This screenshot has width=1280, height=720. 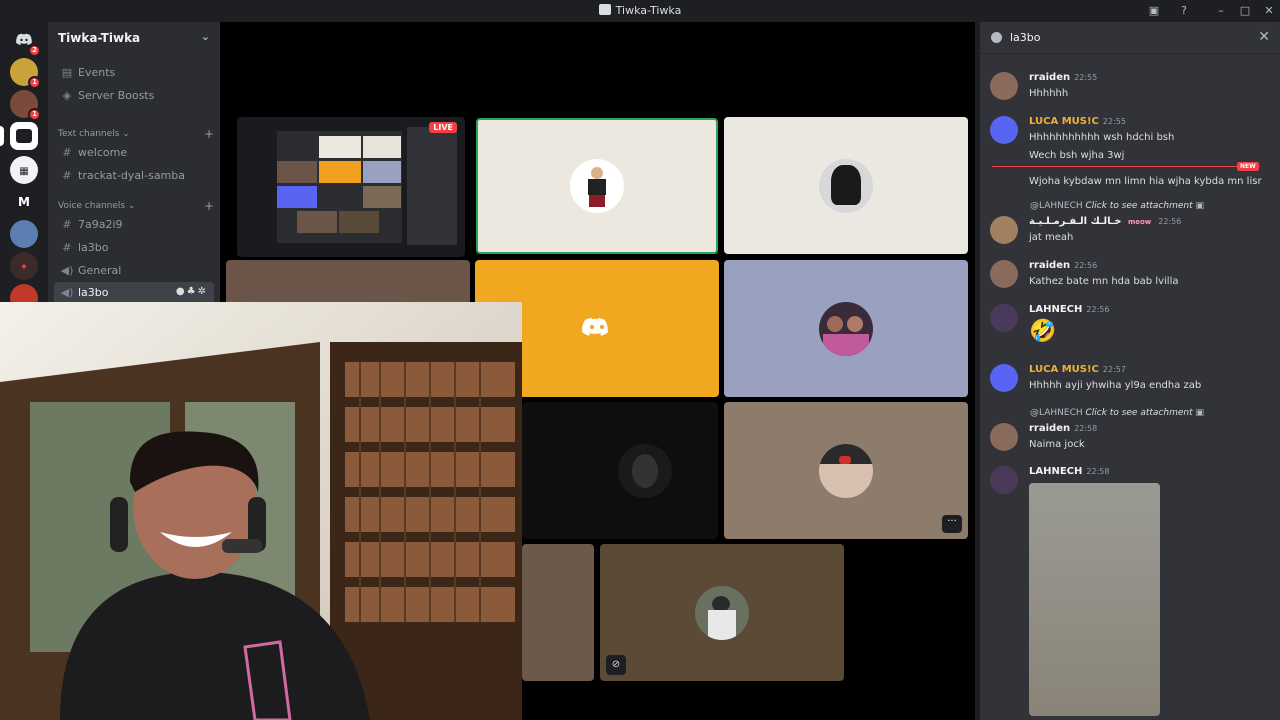 What do you see at coordinates (67, 95) in the screenshot?
I see `boost-icon: ◈` at bounding box center [67, 95].